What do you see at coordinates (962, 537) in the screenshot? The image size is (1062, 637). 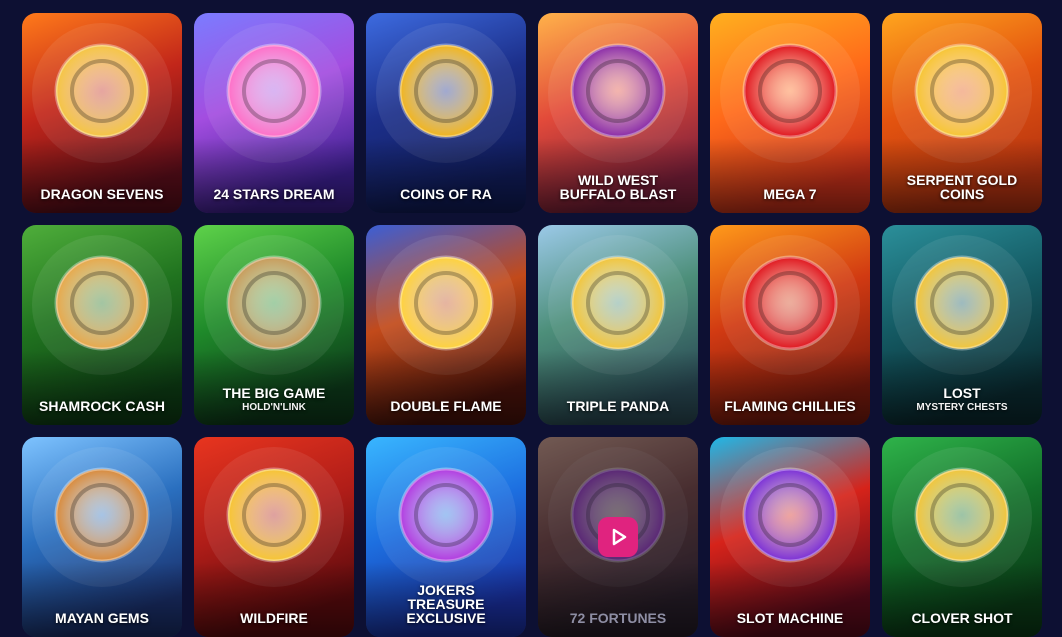 I see `game-tile-clover-shot: CLOVER SHOT` at bounding box center [962, 537].